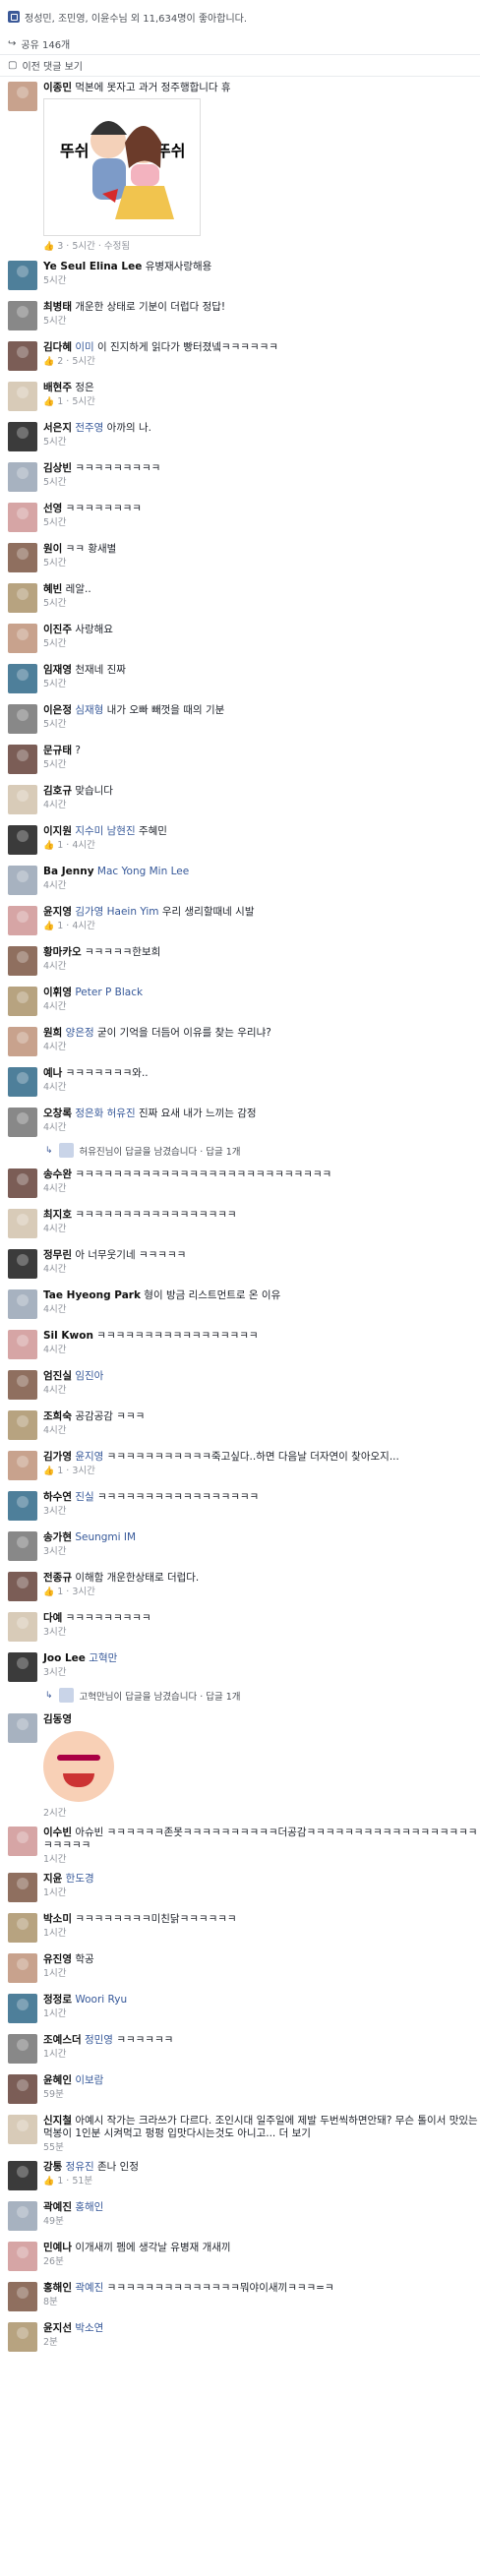 This screenshot has height=2576, width=480. I want to click on likes-summary: 정성민, 조민영, 이윤수님 외 11,634명이 좋아합니다., so click(240, 17).